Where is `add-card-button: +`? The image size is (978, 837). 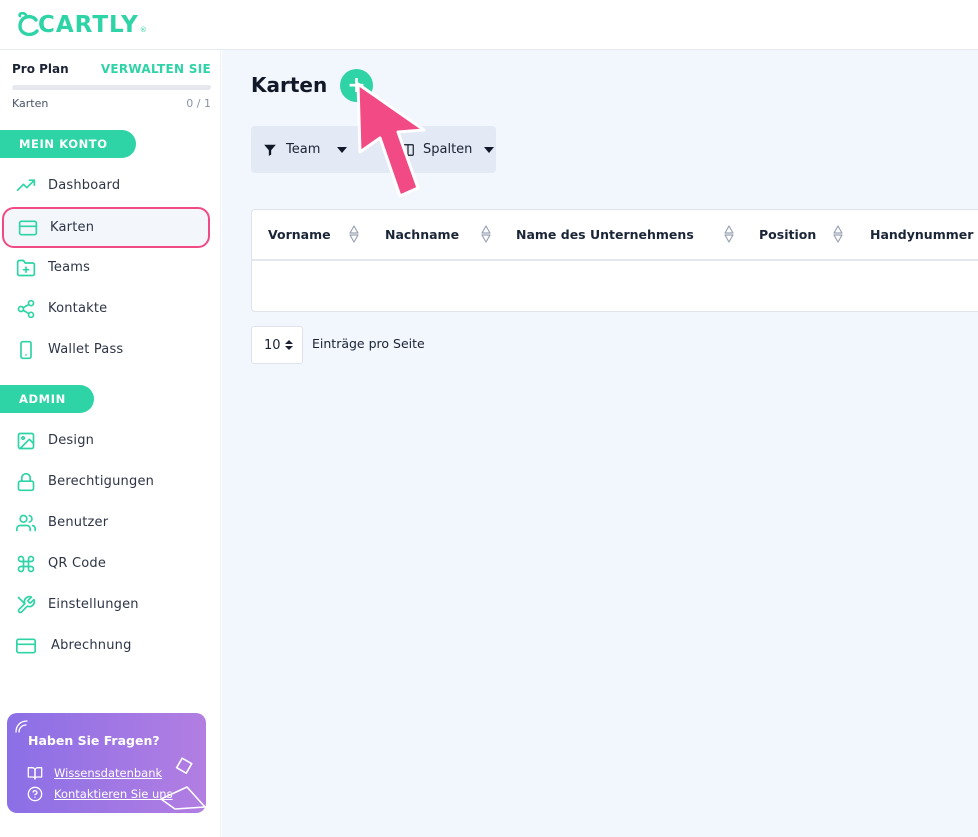 add-card-button: + is located at coordinates (356, 85).